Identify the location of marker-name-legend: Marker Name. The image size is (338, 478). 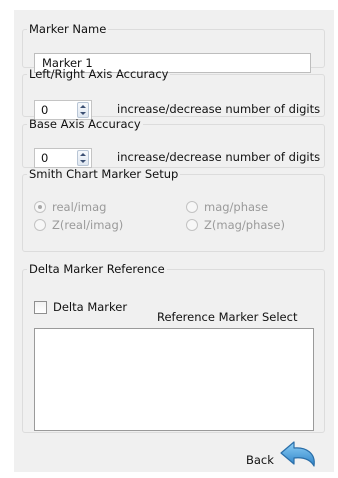
(68, 29).